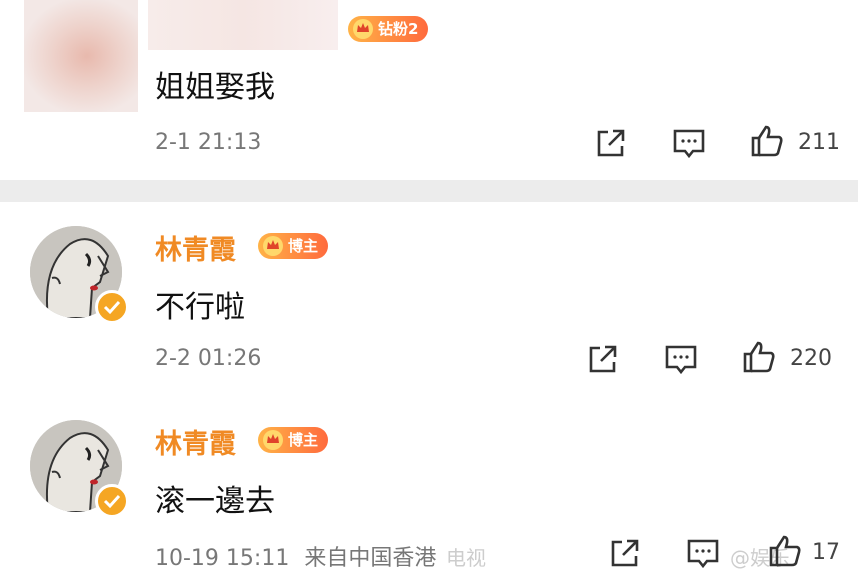 This screenshot has height=580, width=858. What do you see at coordinates (208, 142) in the screenshot?
I see `comment-time: 2-1 21:13` at bounding box center [208, 142].